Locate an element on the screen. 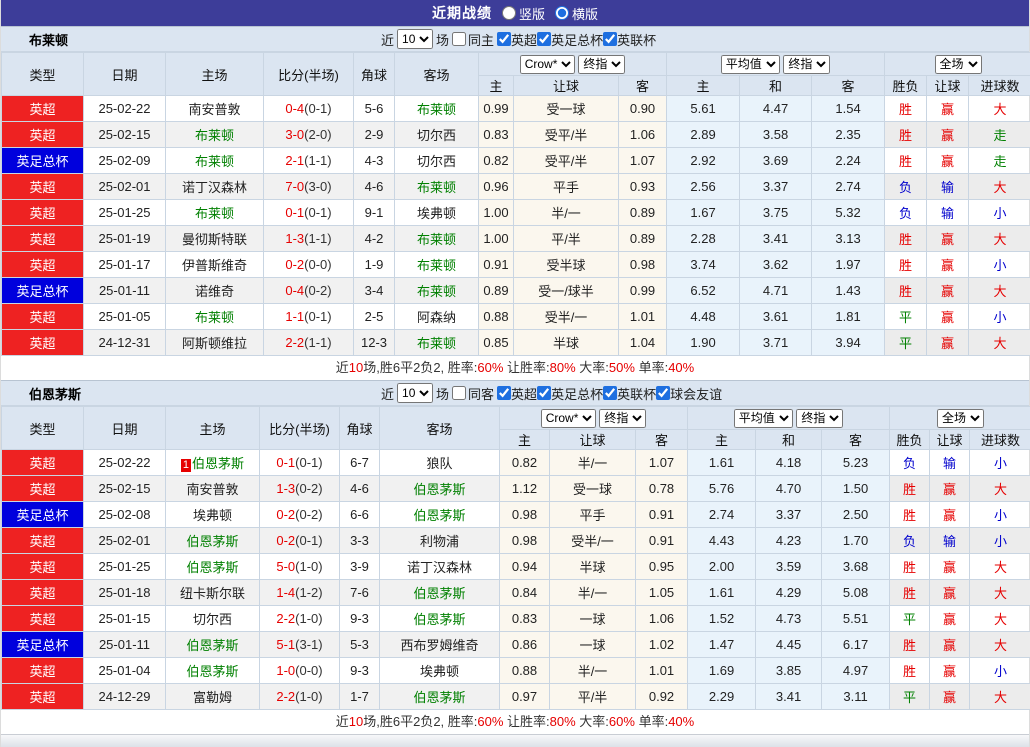  section-header: 伯恩茅斯 近 10 场 同客 英超英足总杯英联杯球会友谊 is located at coordinates (515, 393).